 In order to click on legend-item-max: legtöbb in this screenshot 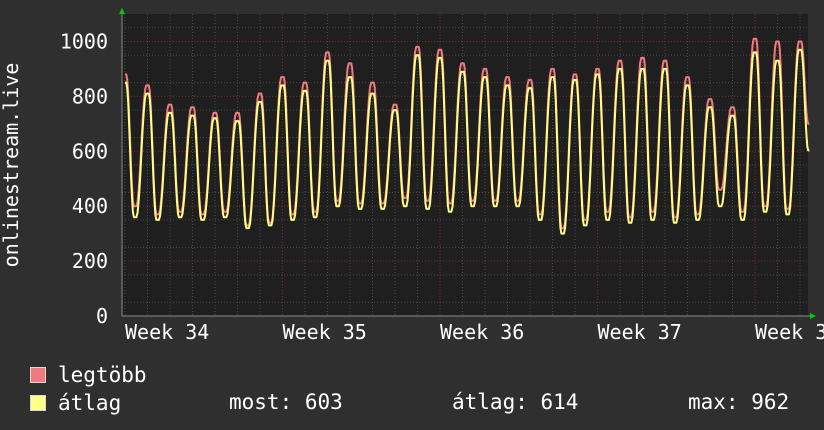, I will do `click(88, 375)`.